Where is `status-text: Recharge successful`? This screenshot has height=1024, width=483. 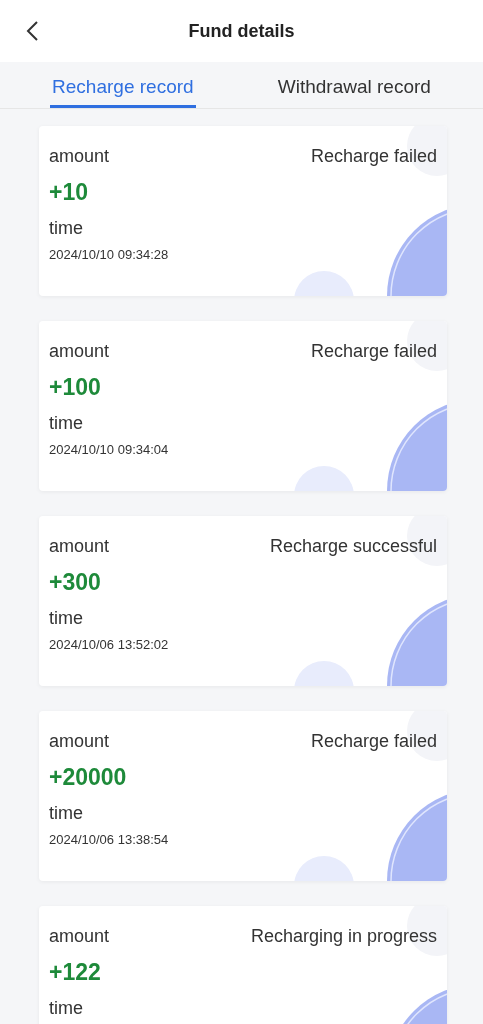 status-text: Recharge successful is located at coordinates (353, 546).